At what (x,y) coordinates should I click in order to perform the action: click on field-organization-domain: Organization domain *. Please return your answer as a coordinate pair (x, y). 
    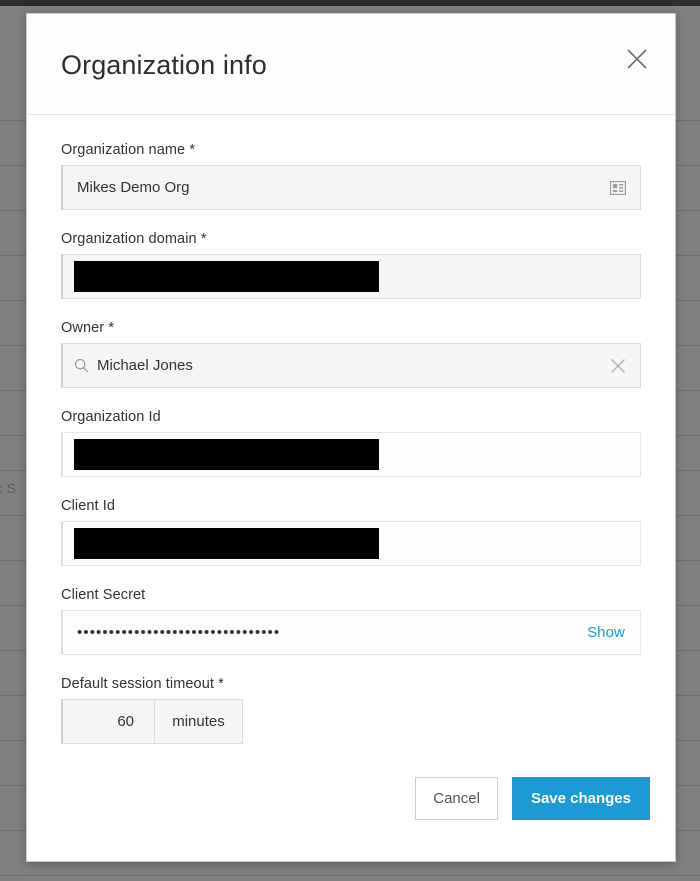
    Looking at the image, I should click on (351, 265).